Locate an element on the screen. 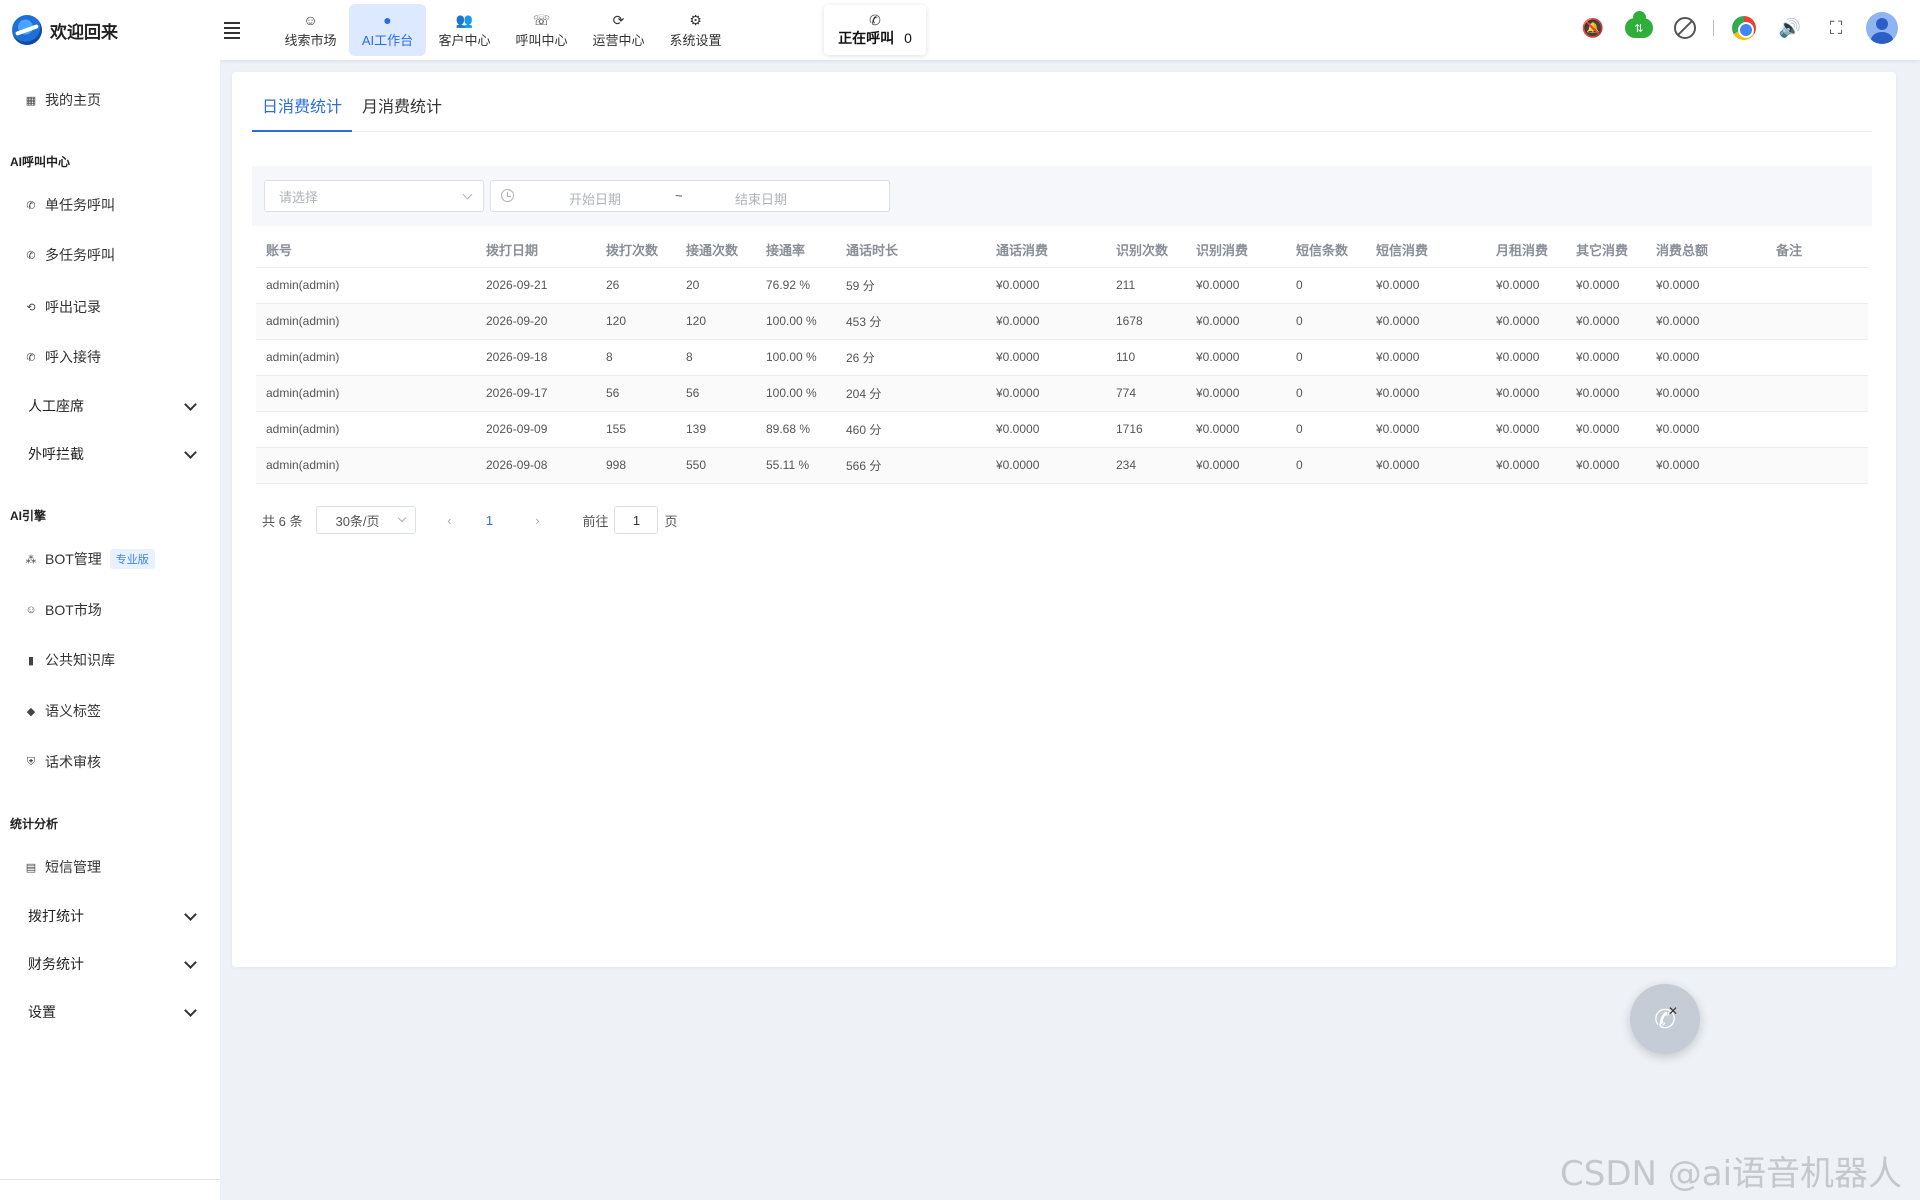  topnav-system-settings: ⚙ 系统设置 is located at coordinates (695, 30).